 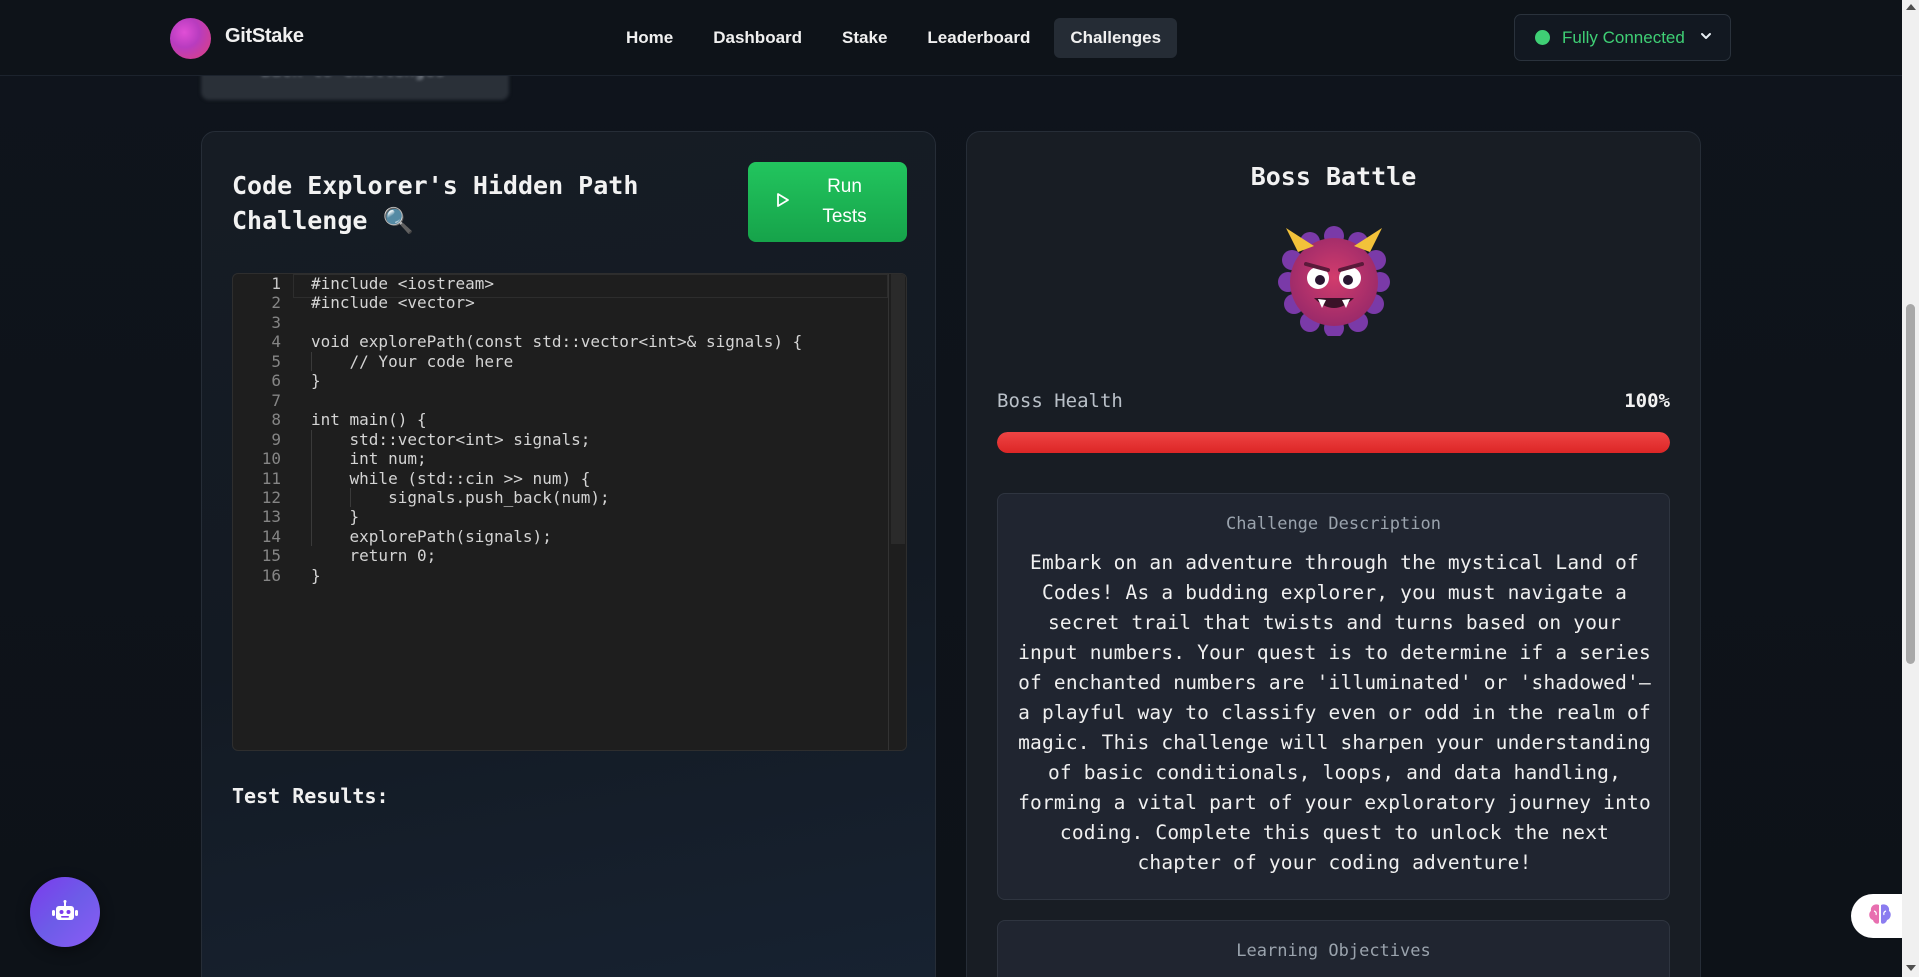 What do you see at coordinates (276, 361) in the screenshot?
I see `line-number: 5` at bounding box center [276, 361].